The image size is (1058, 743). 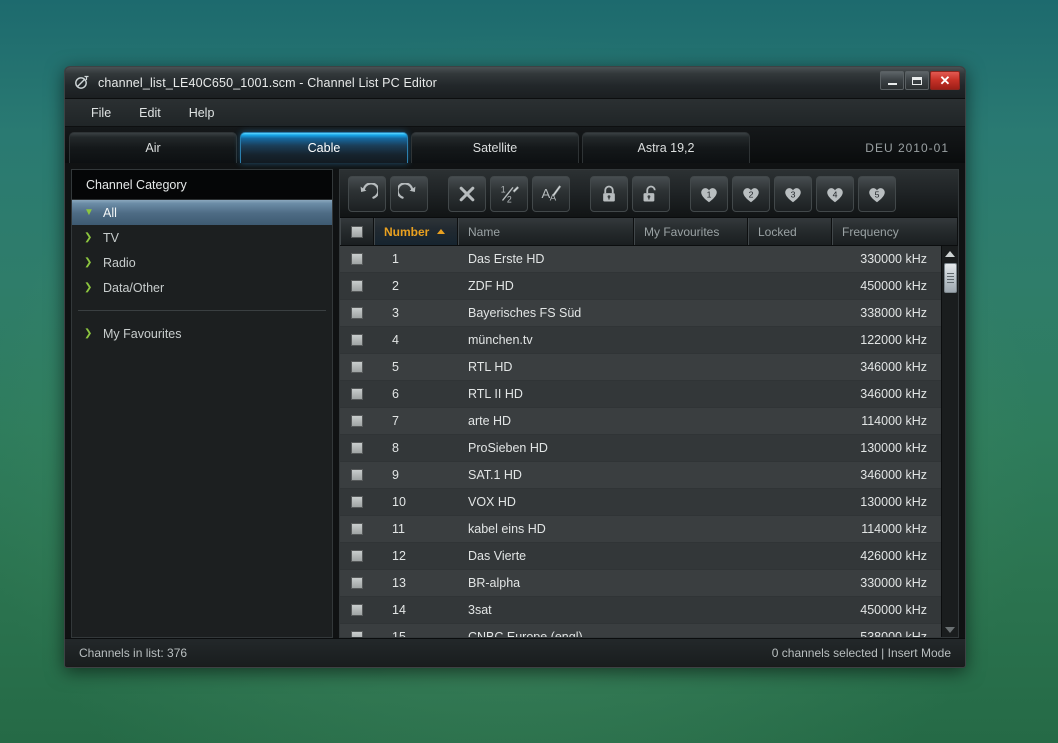 What do you see at coordinates (835, 193) in the screenshot?
I see `favourite-4-button: 4` at bounding box center [835, 193].